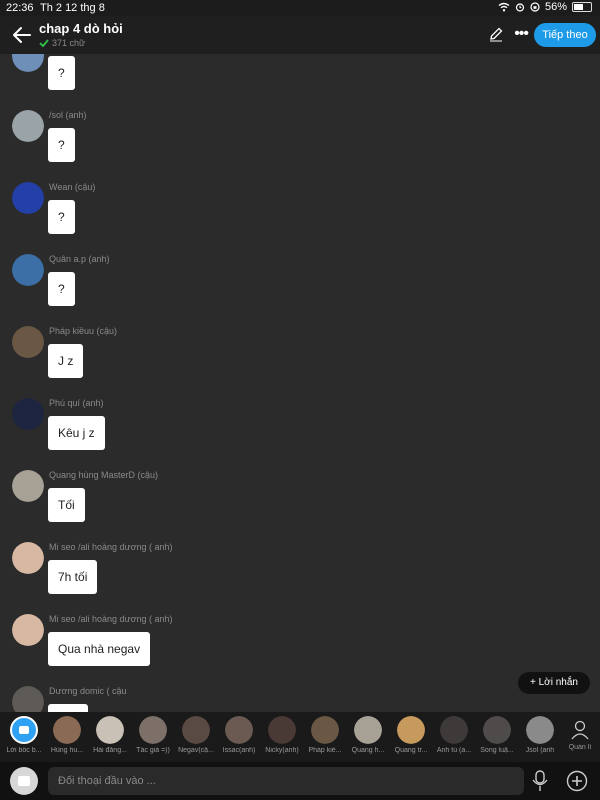 The image size is (600, 800). Describe the element at coordinates (580, 747) in the screenshot. I see `manage-label: Quản lí` at that location.